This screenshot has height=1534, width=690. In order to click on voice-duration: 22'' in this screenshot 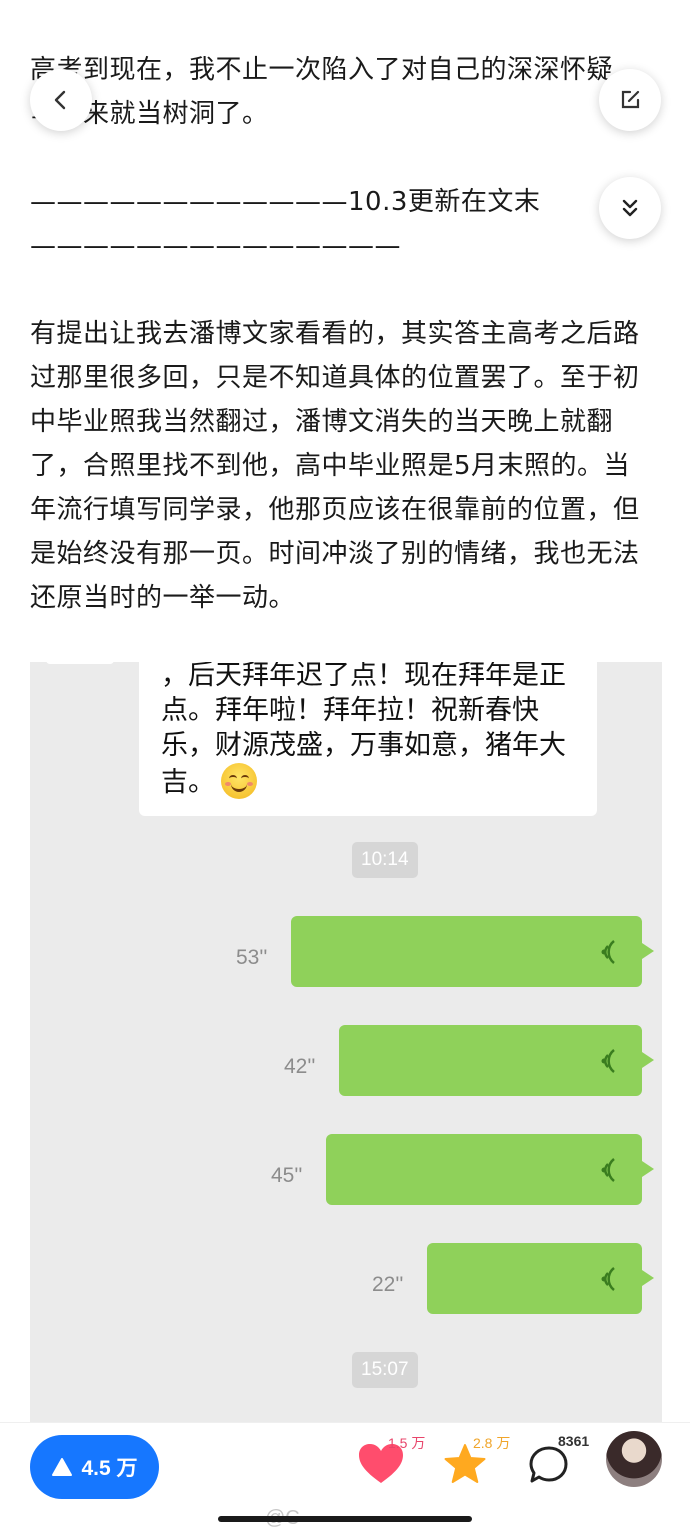, I will do `click(388, 1284)`.